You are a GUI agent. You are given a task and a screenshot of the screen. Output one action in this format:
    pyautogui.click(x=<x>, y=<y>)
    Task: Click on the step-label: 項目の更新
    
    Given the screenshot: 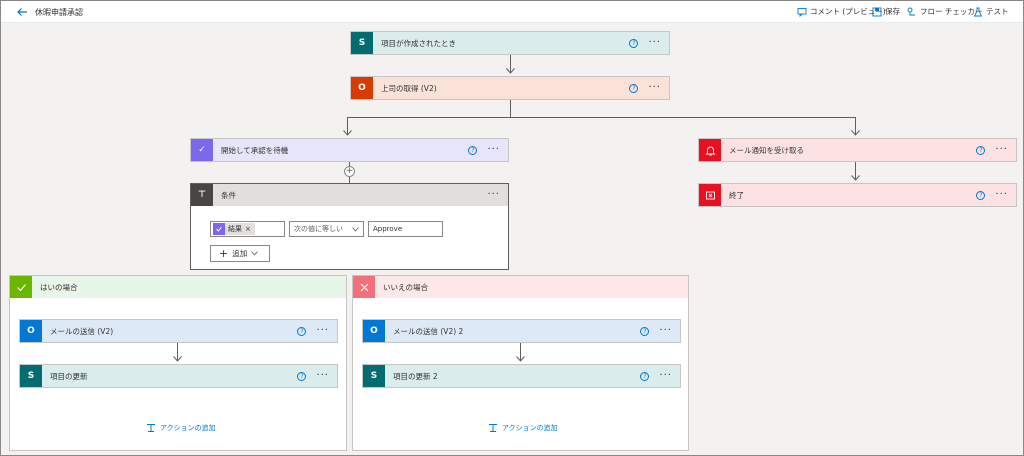 What is the action you would take?
    pyautogui.click(x=69, y=376)
    